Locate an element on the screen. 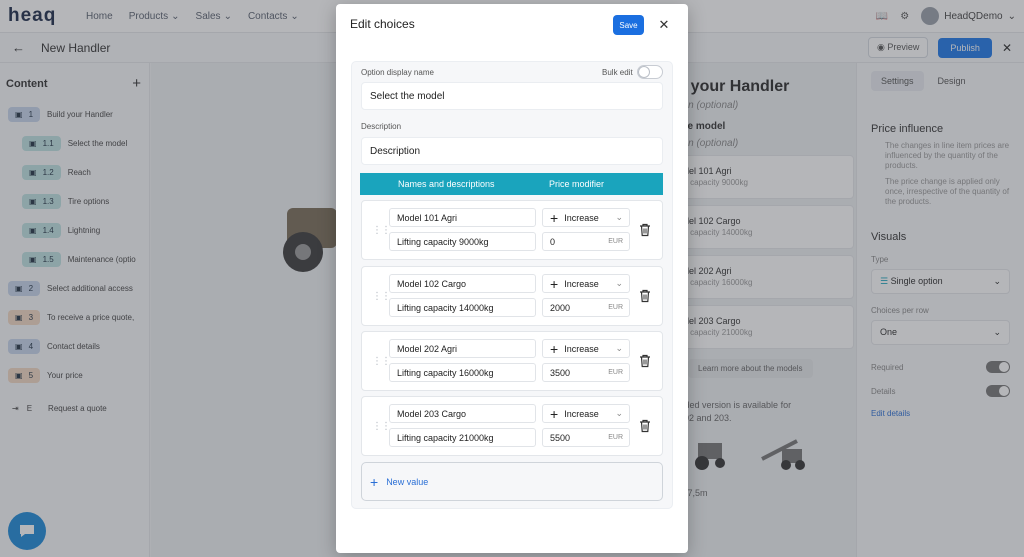  option-display-name-input: Select the model is located at coordinates (512, 96).